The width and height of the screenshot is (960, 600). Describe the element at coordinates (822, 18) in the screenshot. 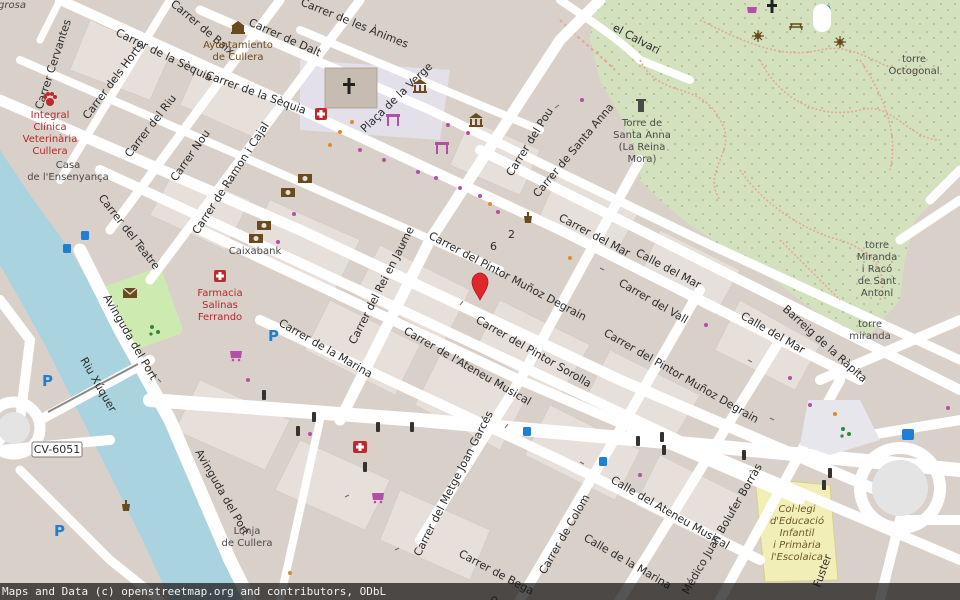

I see `water-tower-icon` at that location.